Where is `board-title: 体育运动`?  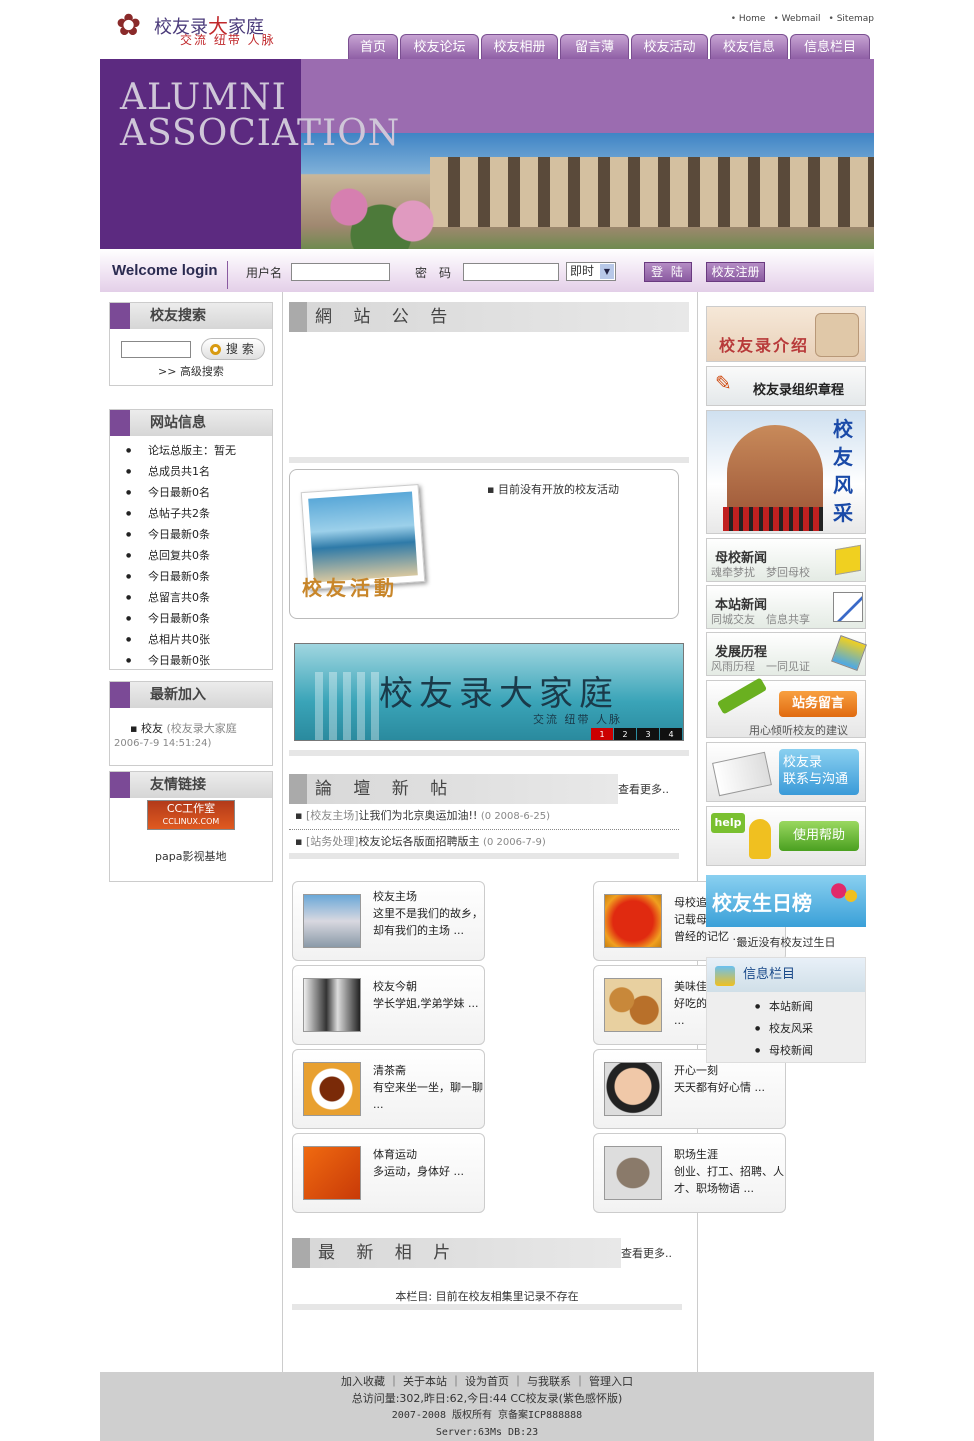
board-title: 体育运动 is located at coordinates (428, 1154).